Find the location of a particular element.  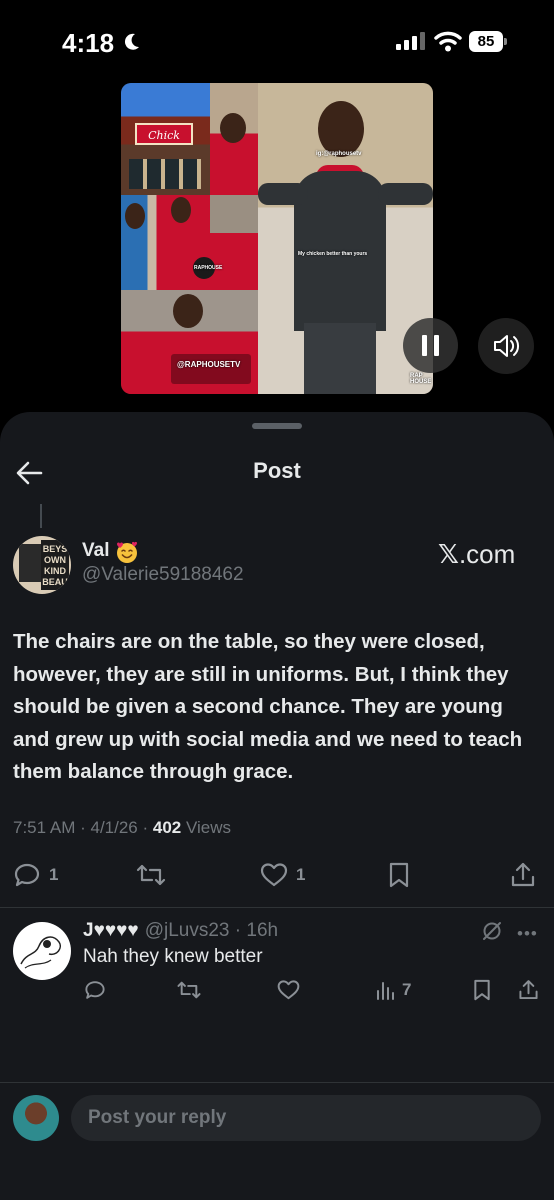

page-title: Post is located at coordinates (277, 470).